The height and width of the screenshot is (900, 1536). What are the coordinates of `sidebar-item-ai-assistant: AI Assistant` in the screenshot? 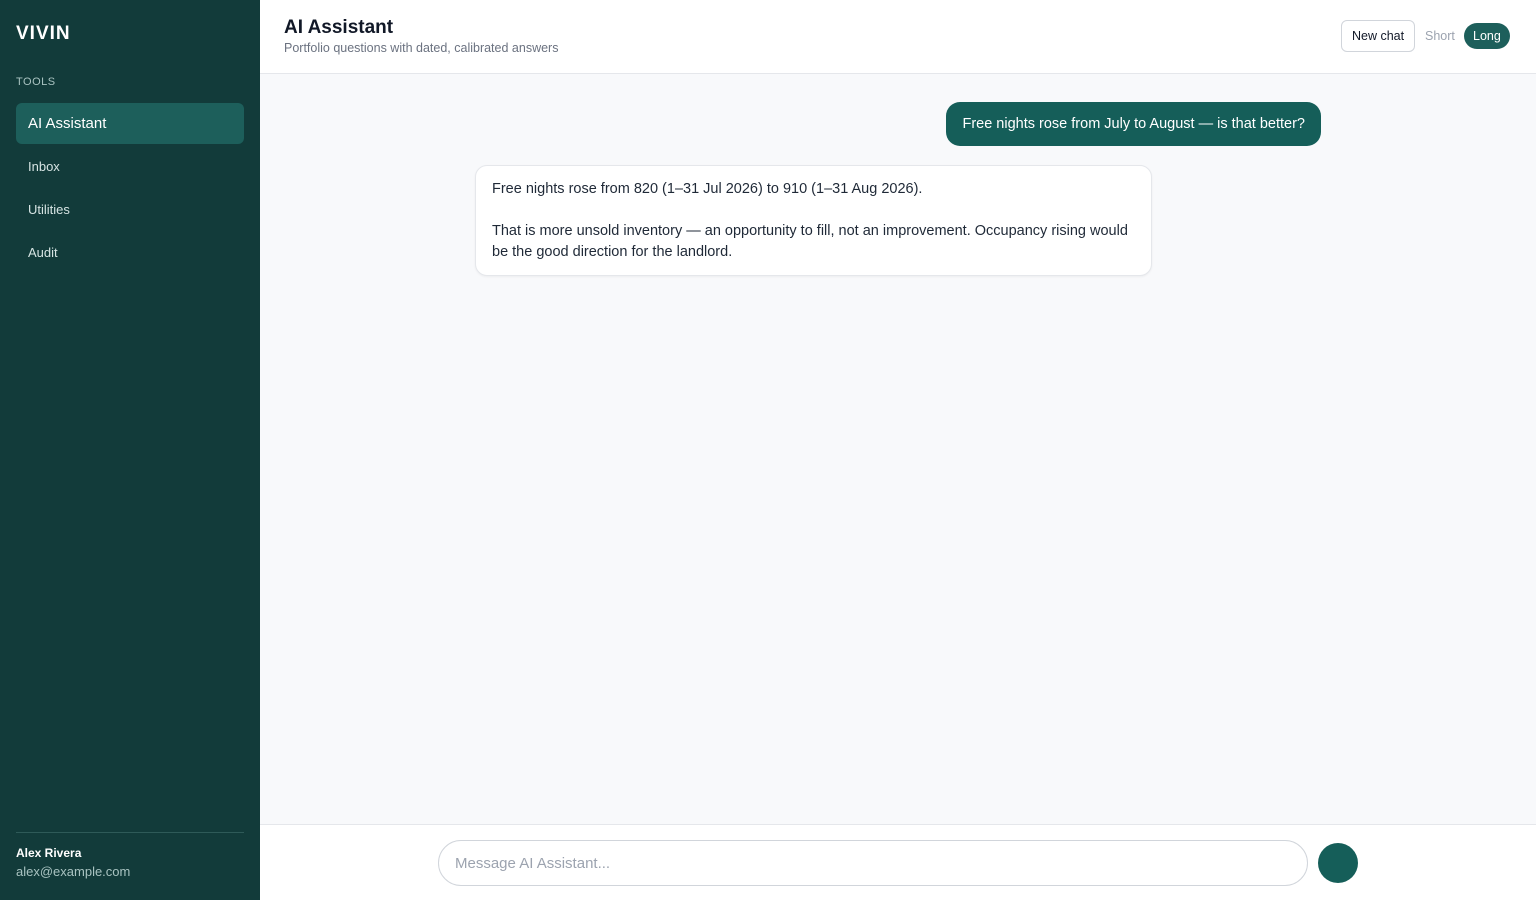 It's located at (130, 123).